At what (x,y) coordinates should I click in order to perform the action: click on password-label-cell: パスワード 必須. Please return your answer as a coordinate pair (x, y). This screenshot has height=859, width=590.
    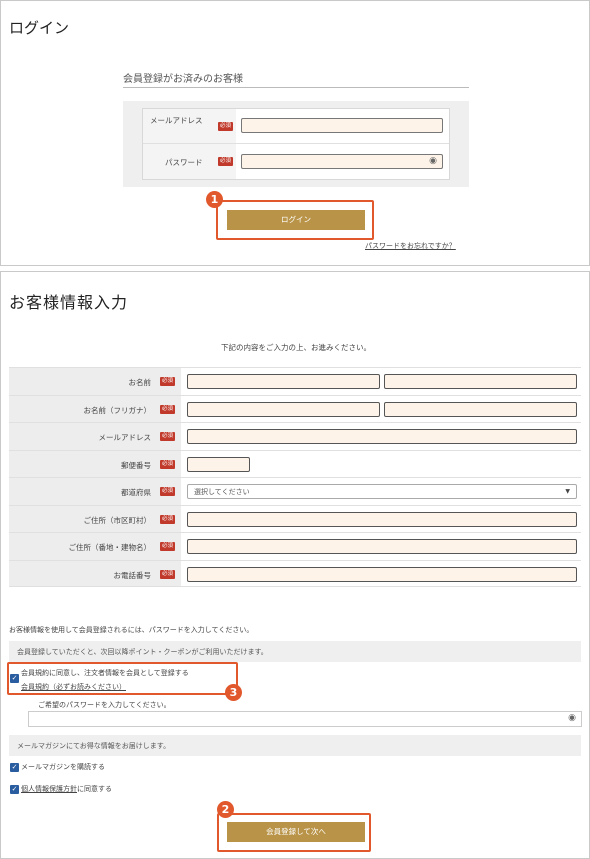
    Looking at the image, I should click on (189, 161).